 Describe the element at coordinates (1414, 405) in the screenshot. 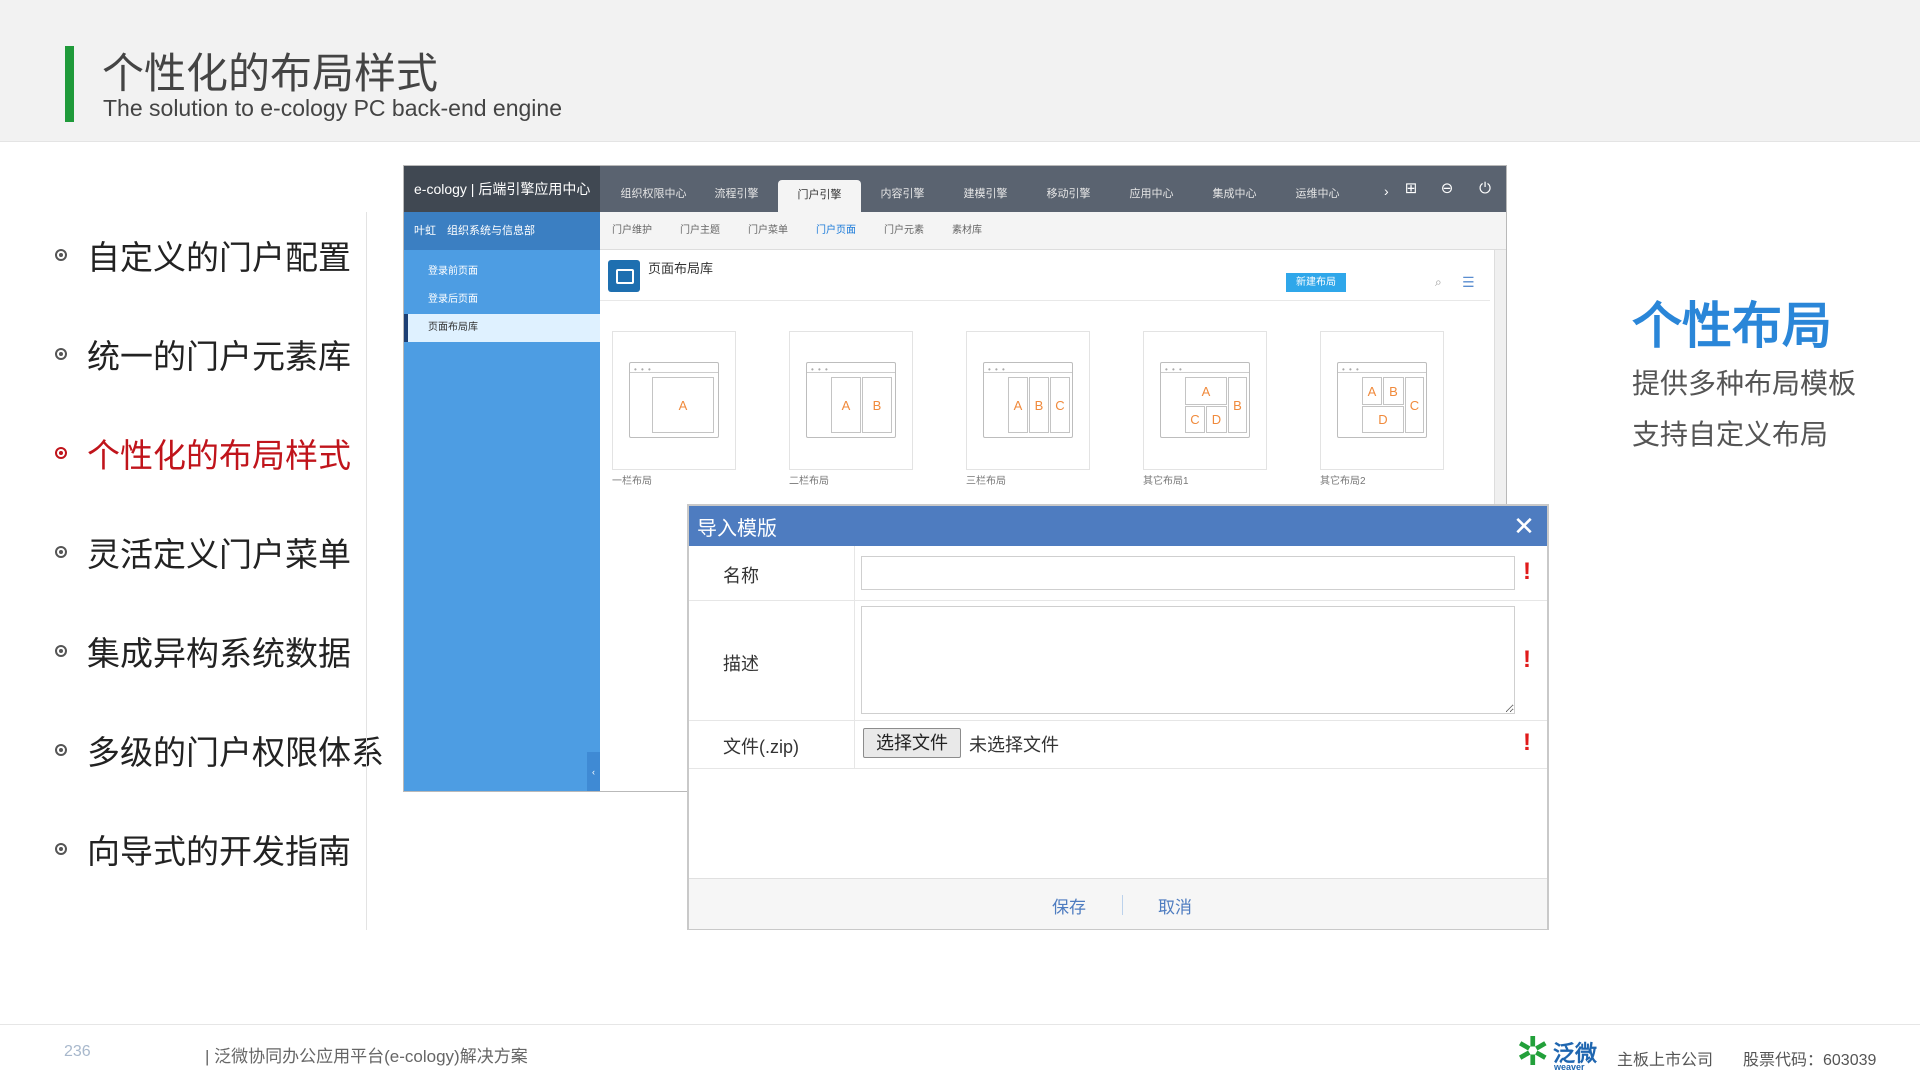

I see `layout-pane: C` at that location.